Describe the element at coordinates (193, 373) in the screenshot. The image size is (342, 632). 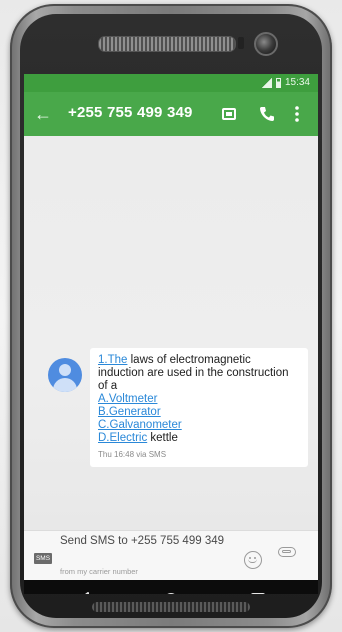
I see `message-line: induction are used in the construction` at that location.